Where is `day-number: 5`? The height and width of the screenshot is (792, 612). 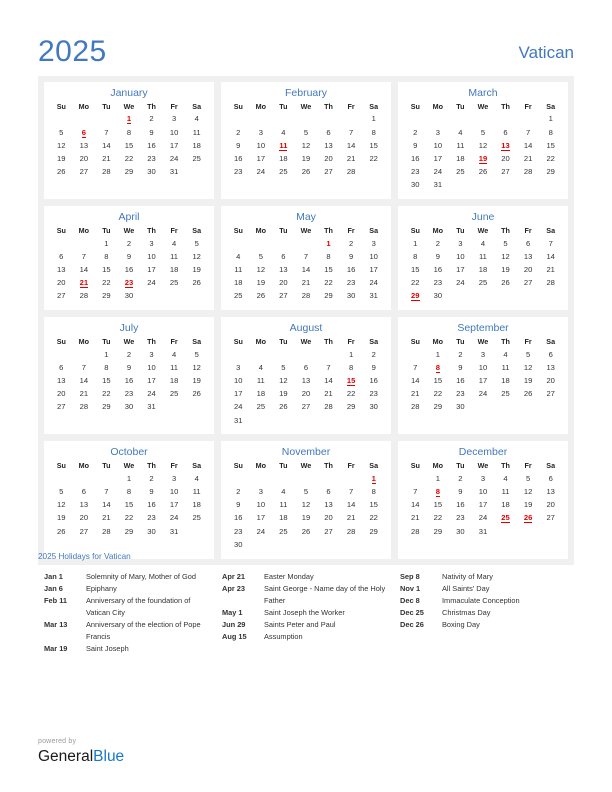
day-number: 5 is located at coordinates (306, 491).